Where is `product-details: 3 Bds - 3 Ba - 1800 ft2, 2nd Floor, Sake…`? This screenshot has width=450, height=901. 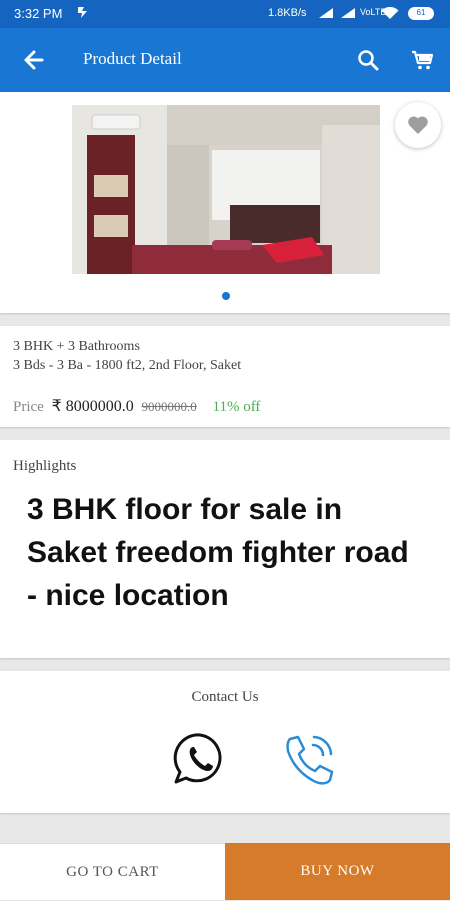
product-details: 3 Bds - 3 Ba - 1800 ft2, 2nd Floor, Sake… is located at coordinates (127, 365).